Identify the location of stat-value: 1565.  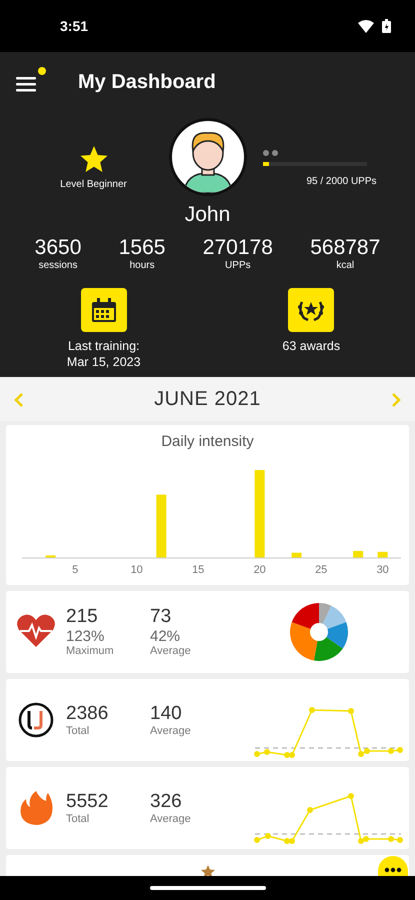
(142, 248).